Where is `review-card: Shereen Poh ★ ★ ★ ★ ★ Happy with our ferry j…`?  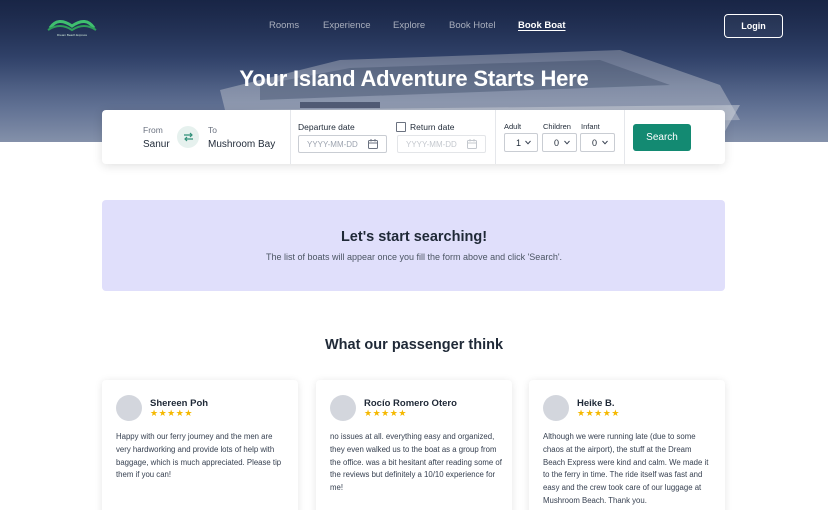
review-card: Shereen Poh ★ ★ ★ ★ ★ Happy with our ferry j… is located at coordinates (200, 445).